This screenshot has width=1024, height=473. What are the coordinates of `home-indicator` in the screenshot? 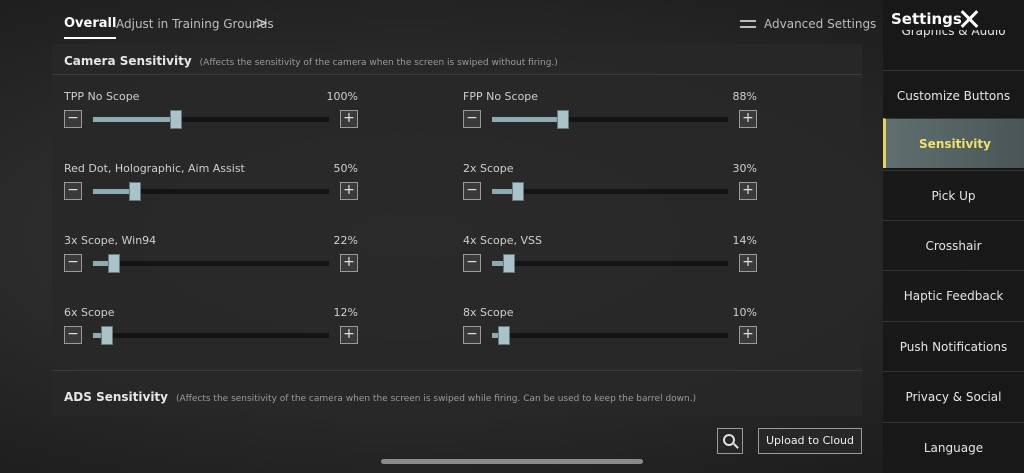 It's located at (512, 461).